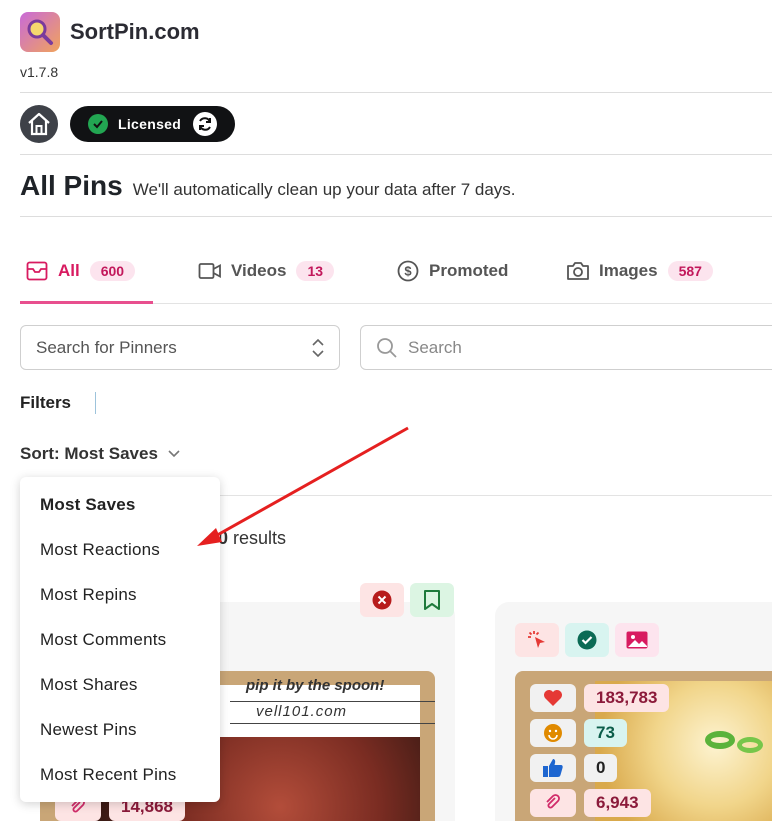 The height and width of the screenshot is (821, 772). I want to click on pinner-select-placeholder: Search for Pinners, so click(106, 347).